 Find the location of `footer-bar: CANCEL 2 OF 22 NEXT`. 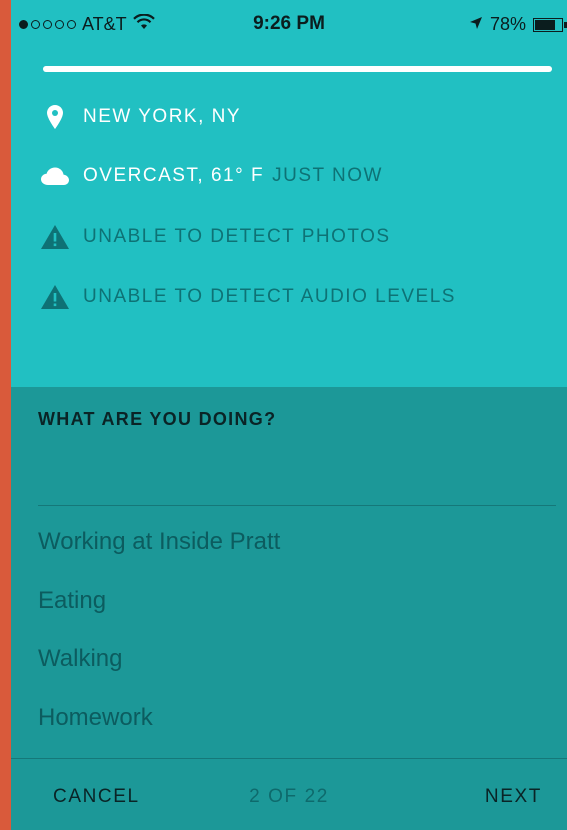

footer-bar: CANCEL 2 OF 22 NEXT is located at coordinates (289, 794).